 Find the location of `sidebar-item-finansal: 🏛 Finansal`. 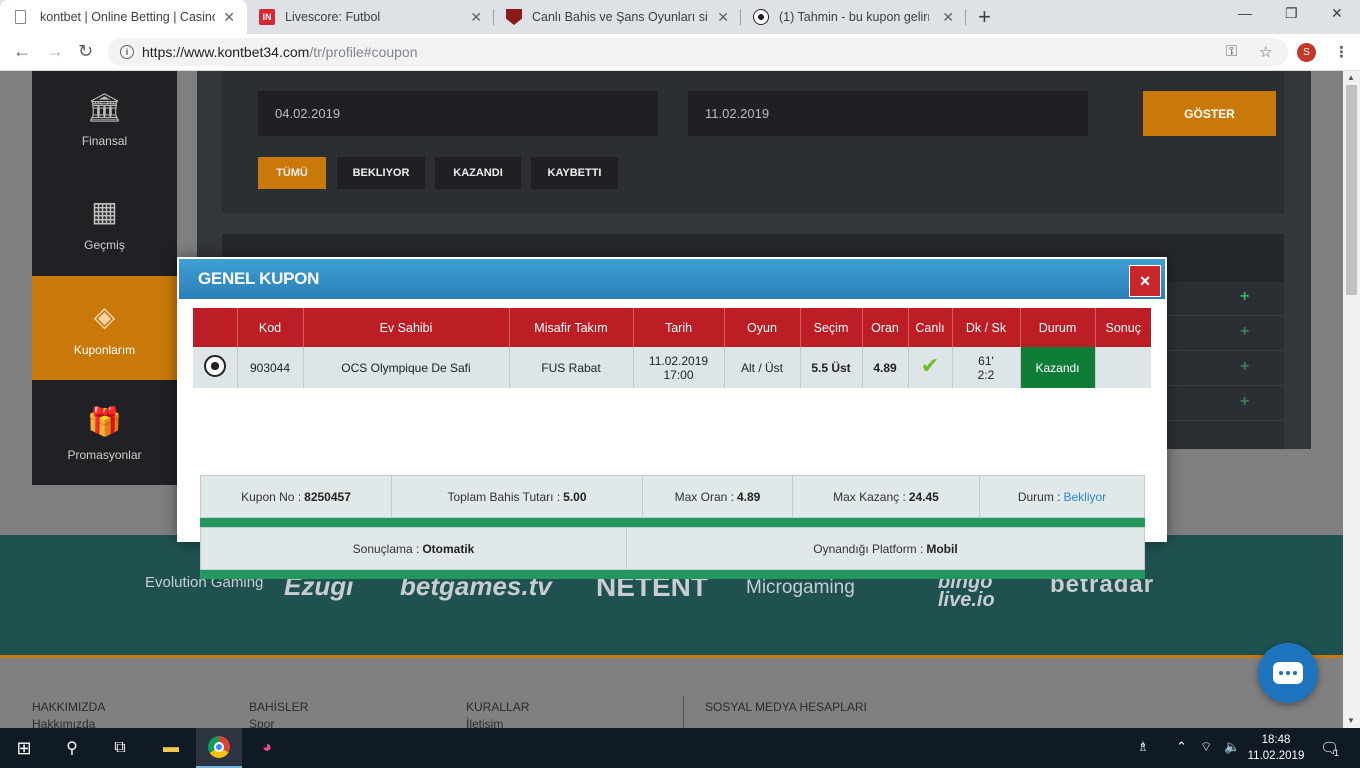

sidebar-item-finansal: 🏛 Finansal is located at coordinates (104, 119).